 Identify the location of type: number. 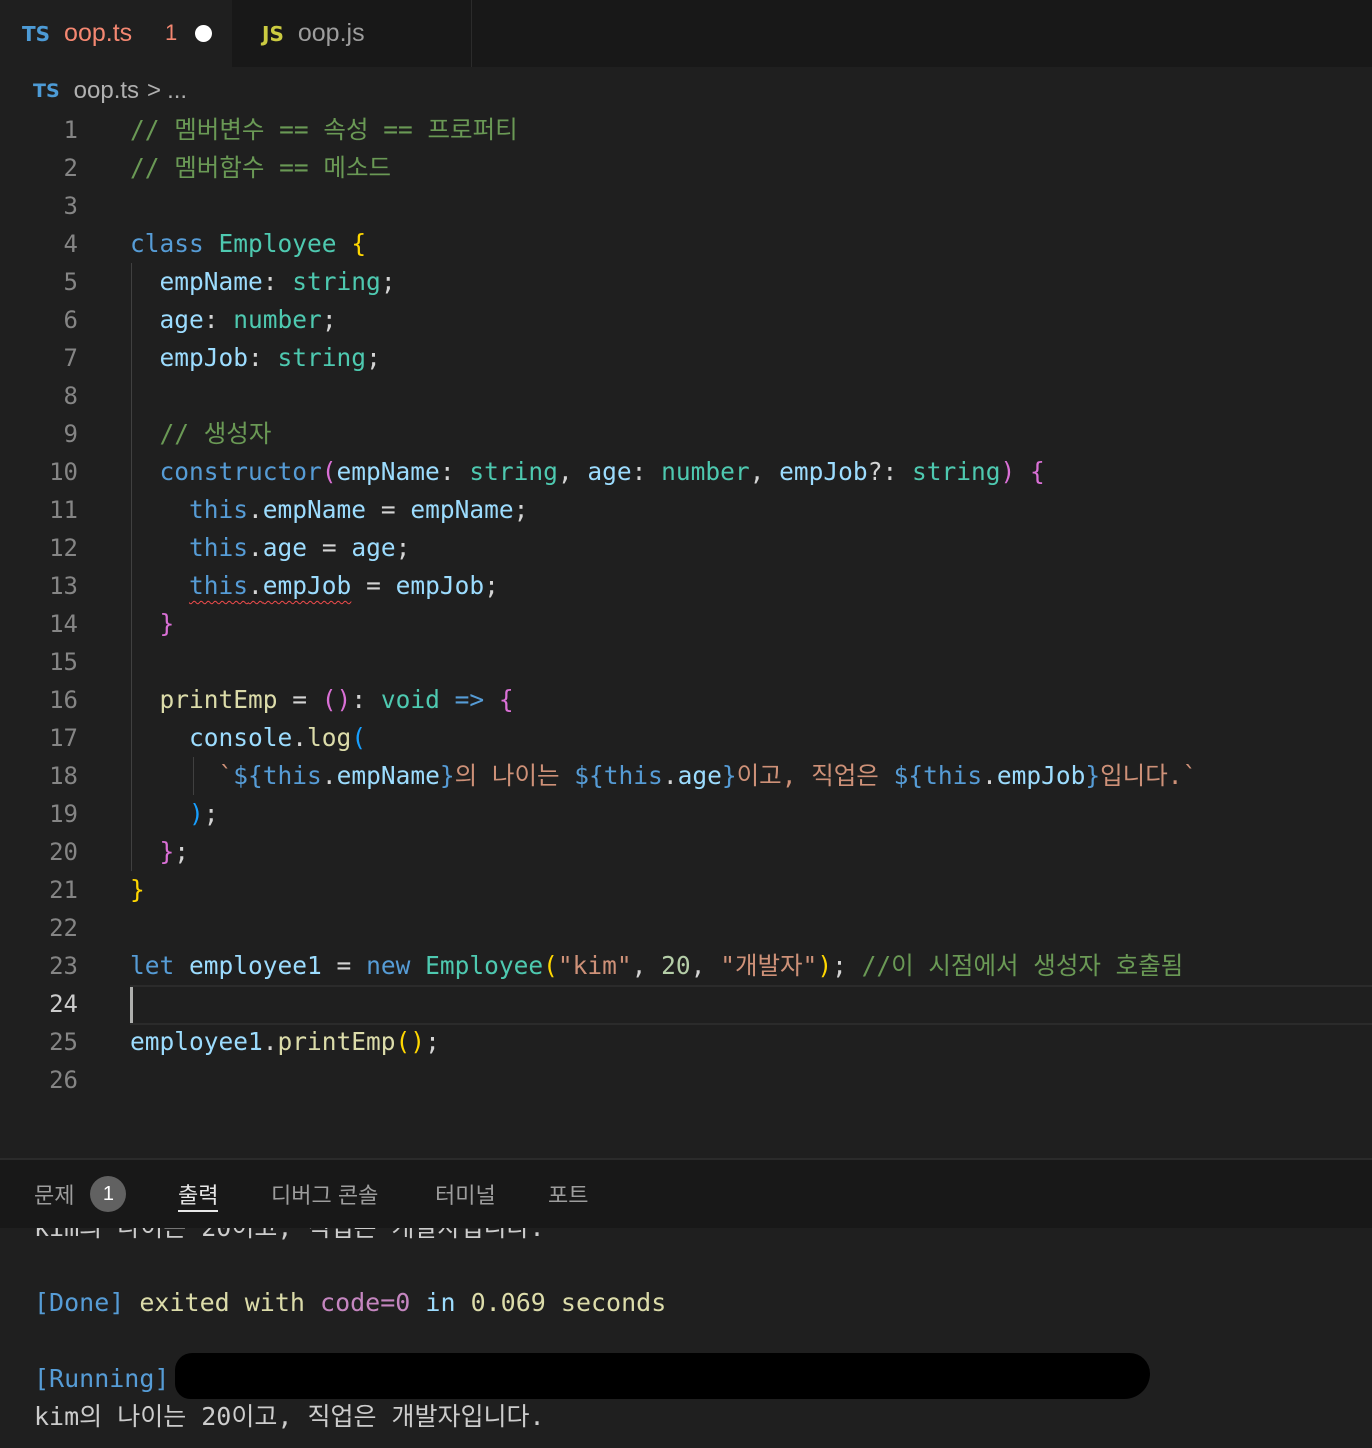
(277, 319).